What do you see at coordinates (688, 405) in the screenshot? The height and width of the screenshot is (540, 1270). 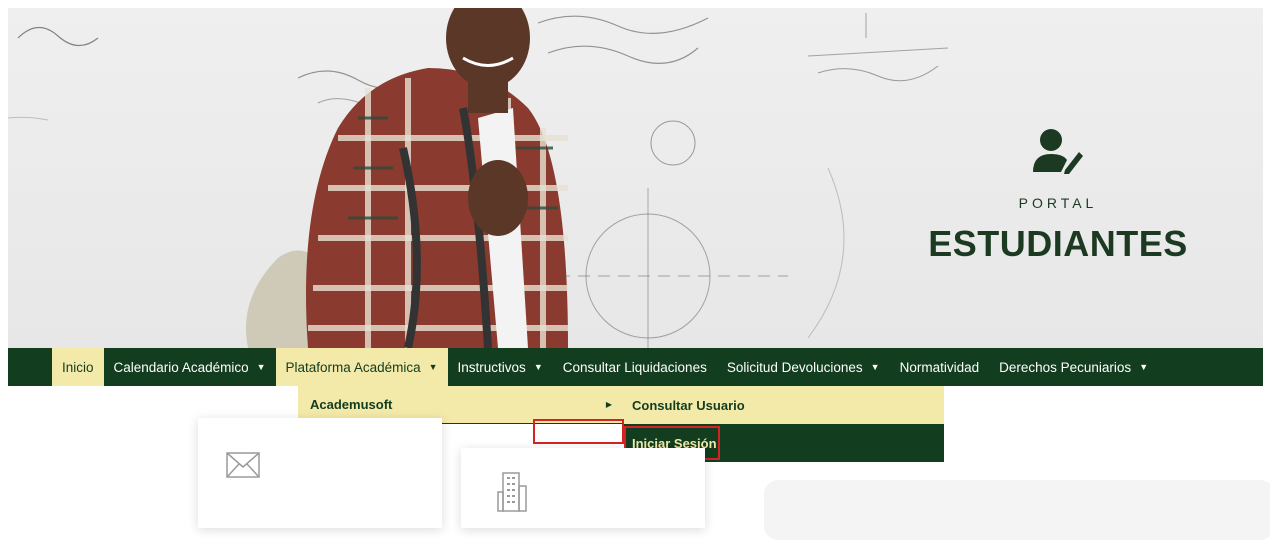 I see `submenu-label: Consultar Usuario` at bounding box center [688, 405].